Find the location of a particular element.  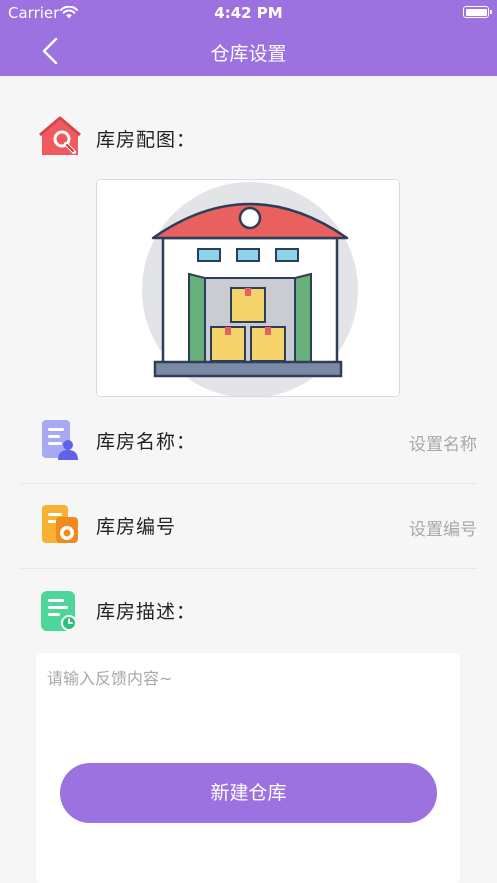

battery-icon is located at coordinates (477, 12).